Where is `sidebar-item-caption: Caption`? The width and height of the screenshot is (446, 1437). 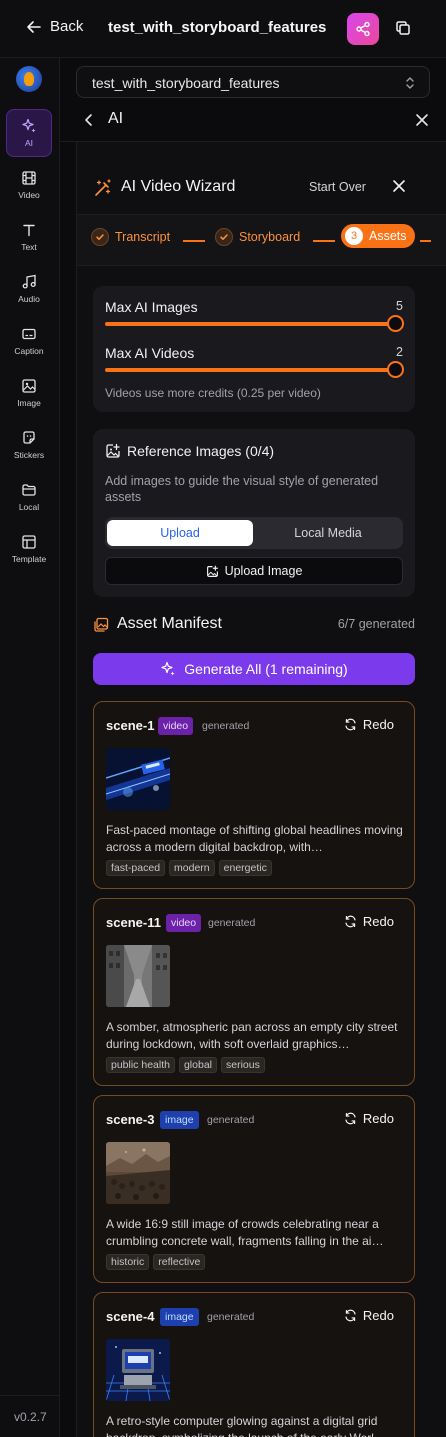
sidebar-item-caption: Caption is located at coordinates (29, 341).